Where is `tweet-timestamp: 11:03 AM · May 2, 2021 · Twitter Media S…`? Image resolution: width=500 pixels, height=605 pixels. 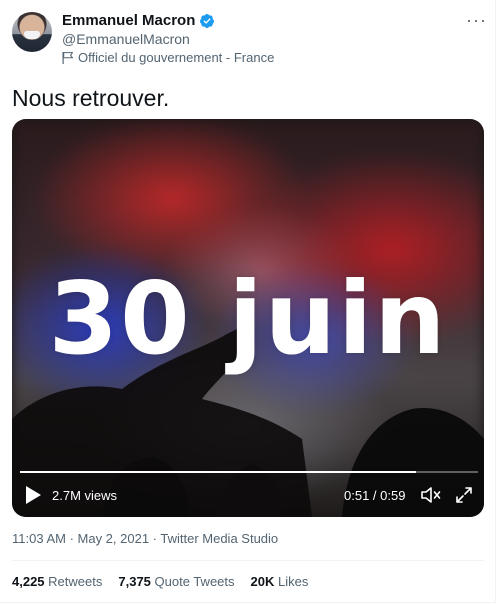
tweet-timestamp: 11:03 AM · May 2, 2021 · Twitter Media S… is located at coordinates (145, 538).